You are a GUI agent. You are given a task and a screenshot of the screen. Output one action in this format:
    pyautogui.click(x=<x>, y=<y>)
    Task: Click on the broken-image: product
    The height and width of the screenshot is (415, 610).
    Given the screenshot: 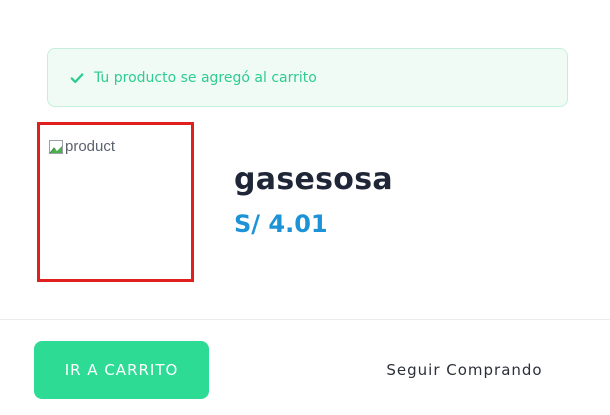 What is the action you would take?
    pyautogui.click(x=81, y=146)
    